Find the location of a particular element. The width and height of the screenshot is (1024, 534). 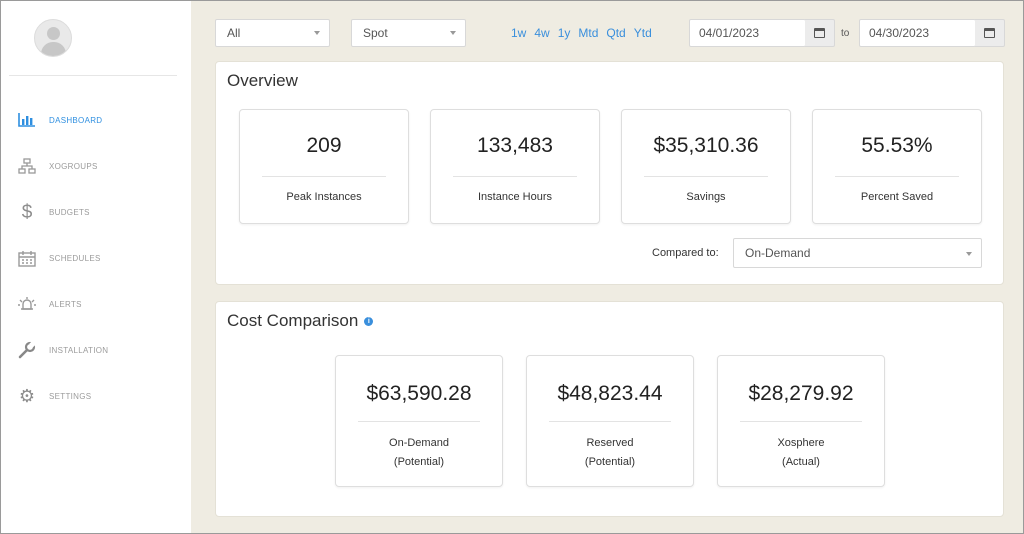

sidebar-item-installation: INSTALLATION is located at coordinates (96, 350).